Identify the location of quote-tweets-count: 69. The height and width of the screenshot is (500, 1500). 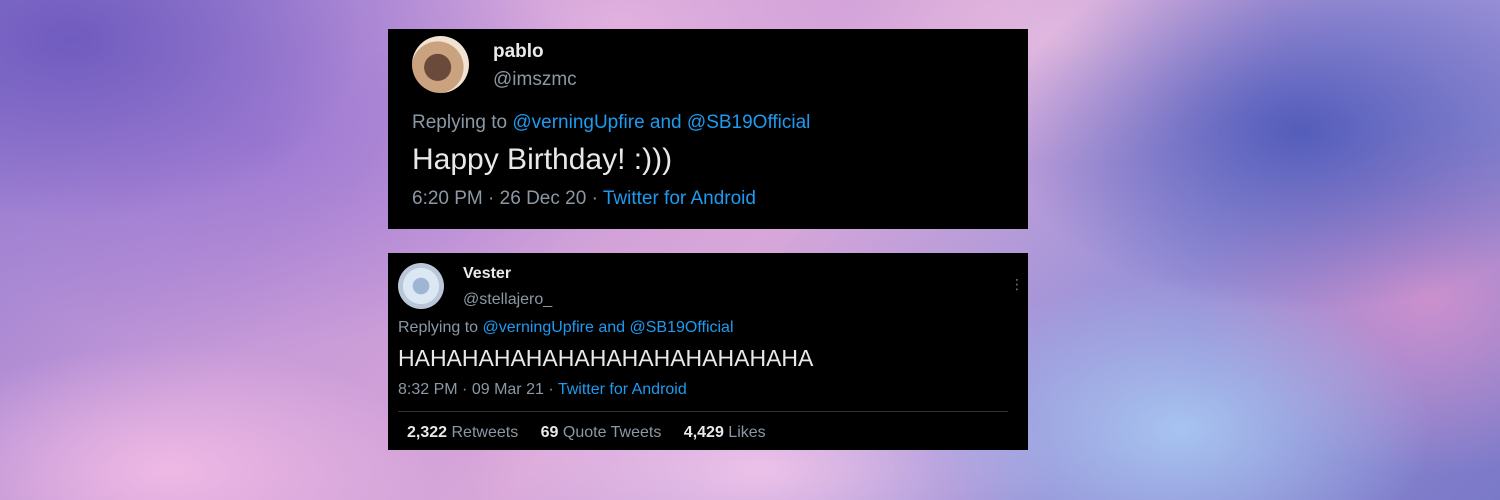
(549, 432).